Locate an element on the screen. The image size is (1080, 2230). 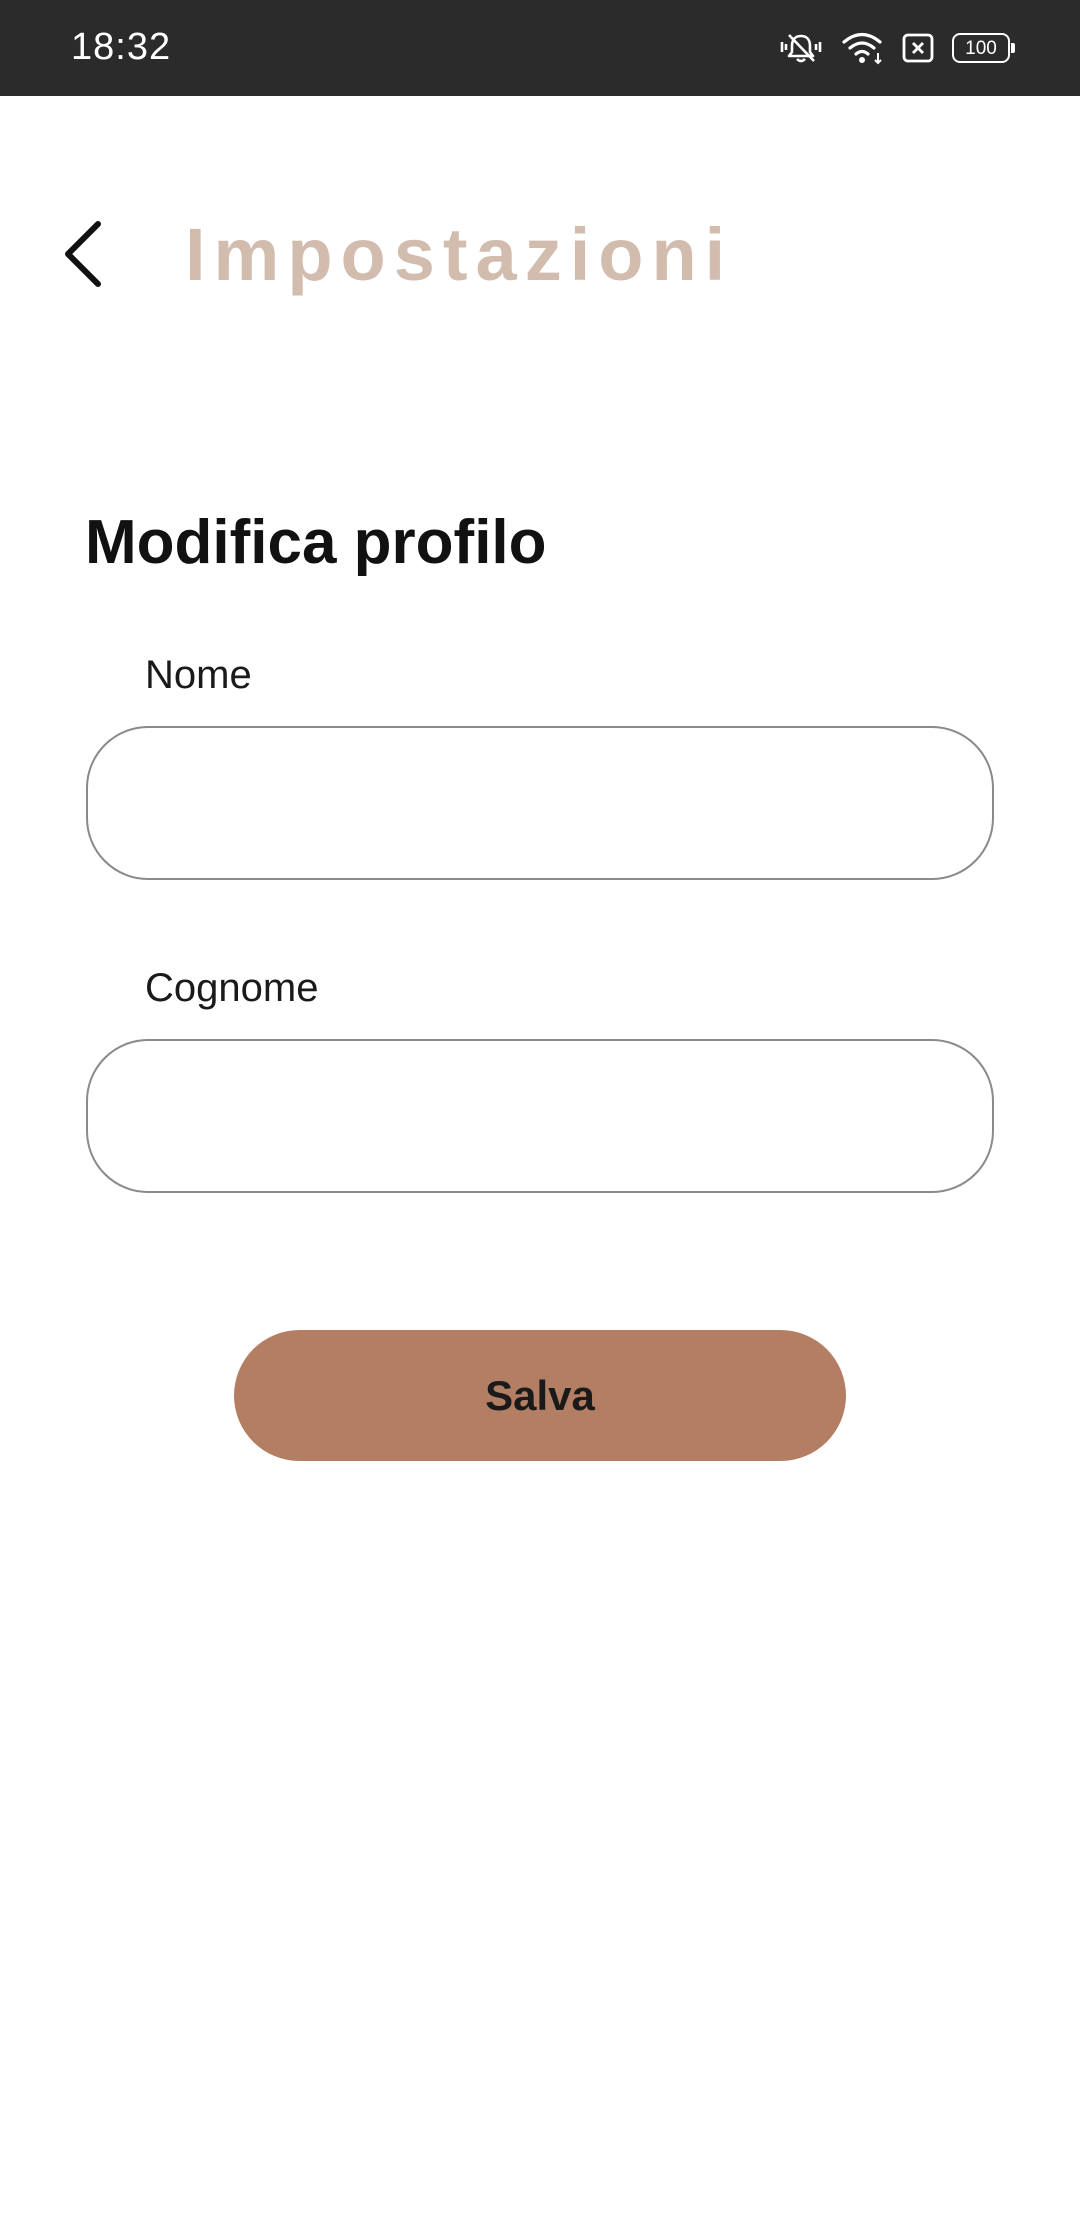
section-title: Modifica profilo is located at coordinates (316, 542).